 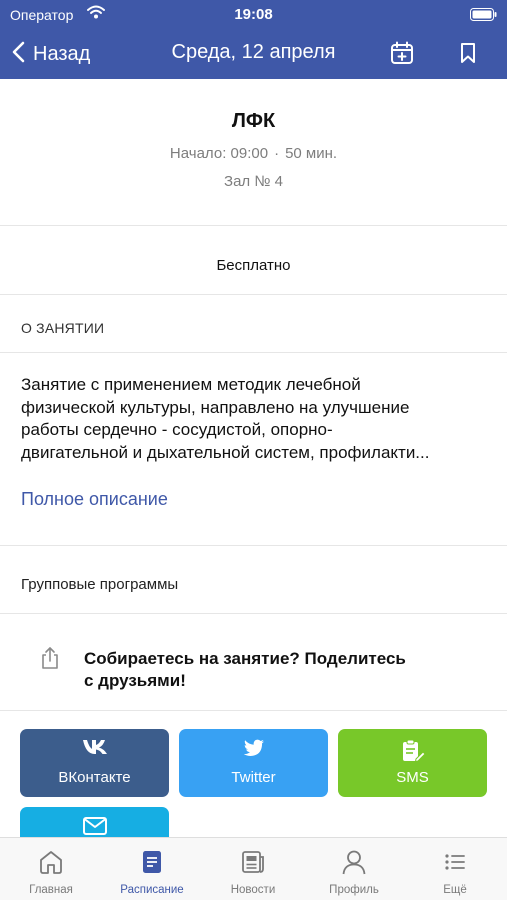 I want to click on vk-icon, so click(x=94, y=747).